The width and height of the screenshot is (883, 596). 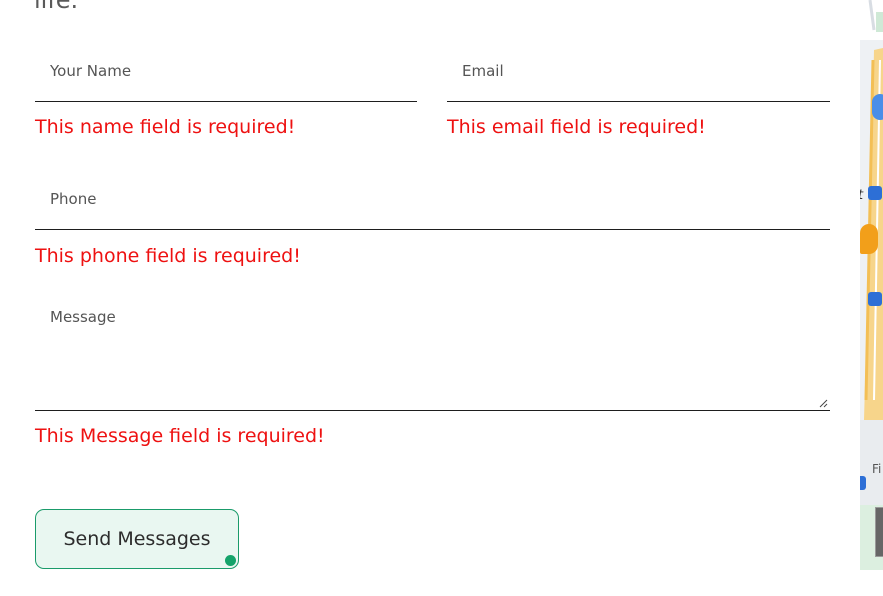 I want to click on phone-error: This phone field is required!, so click(x=168, y=256).